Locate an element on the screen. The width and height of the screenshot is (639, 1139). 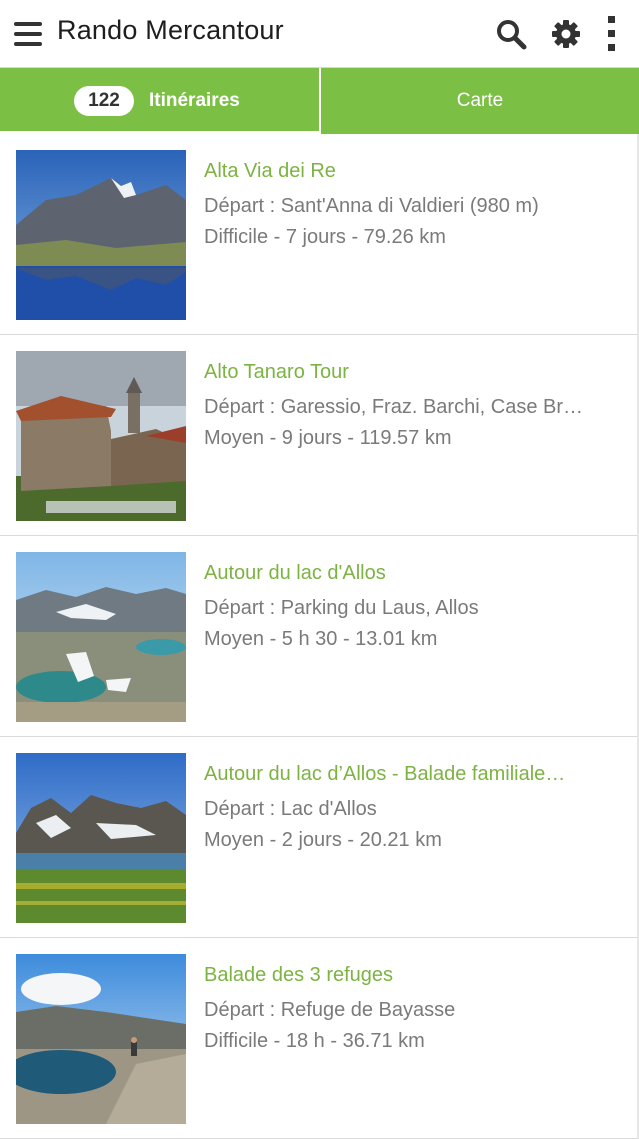
route-departure: Départ : Refuge de Bayasse is located at coordinates (330, 1010).